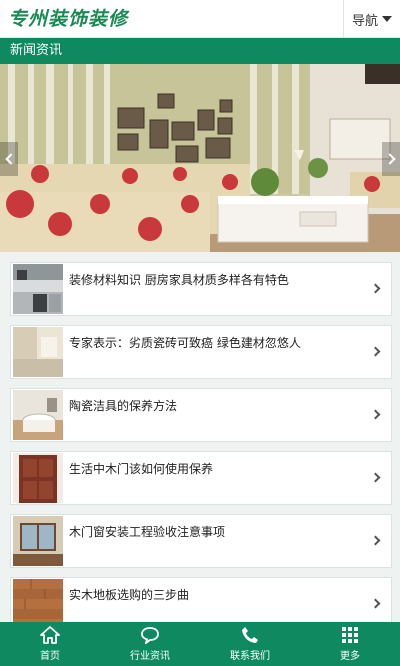  What do you see at coordinates (38, 289) in the screenshot?
I see `kitchen-thumbnail` at bounding box center [38, 289].